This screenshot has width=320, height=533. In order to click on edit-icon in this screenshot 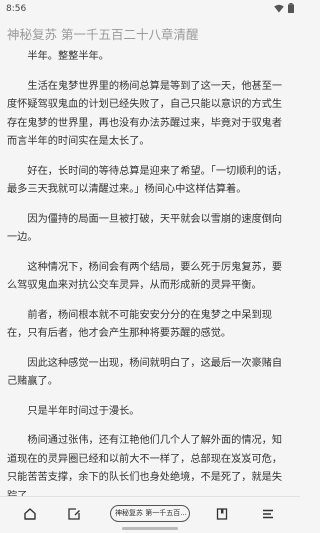, I will do `click(74, 515)`.